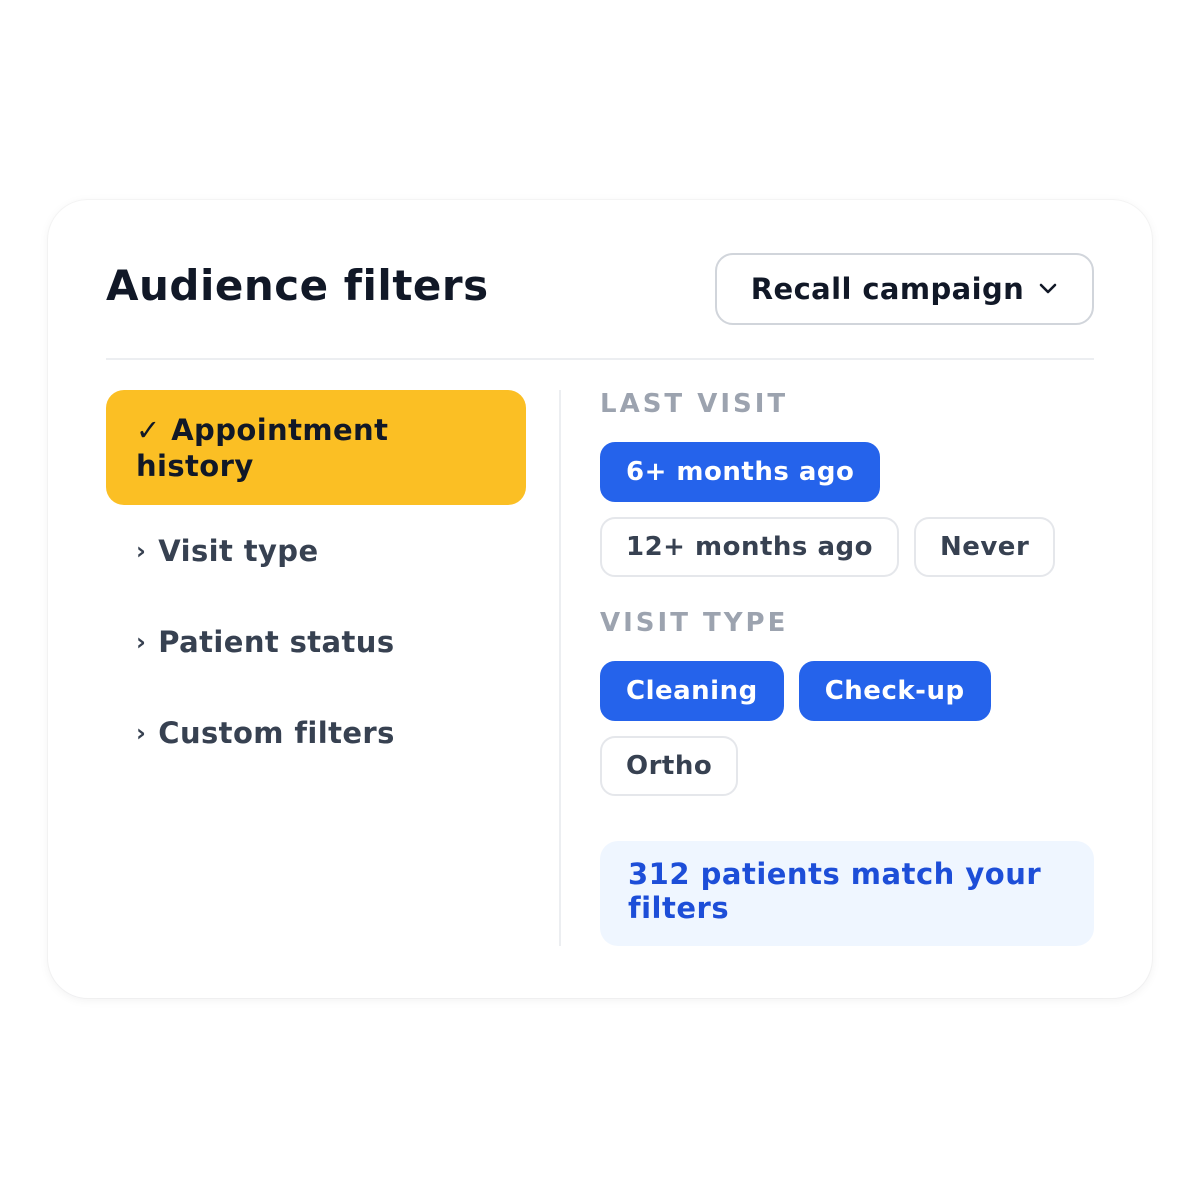 This screenshot has width=1200, height=1200. I want to click on chip-12-months: 12+ months ago, so click(749, 547).